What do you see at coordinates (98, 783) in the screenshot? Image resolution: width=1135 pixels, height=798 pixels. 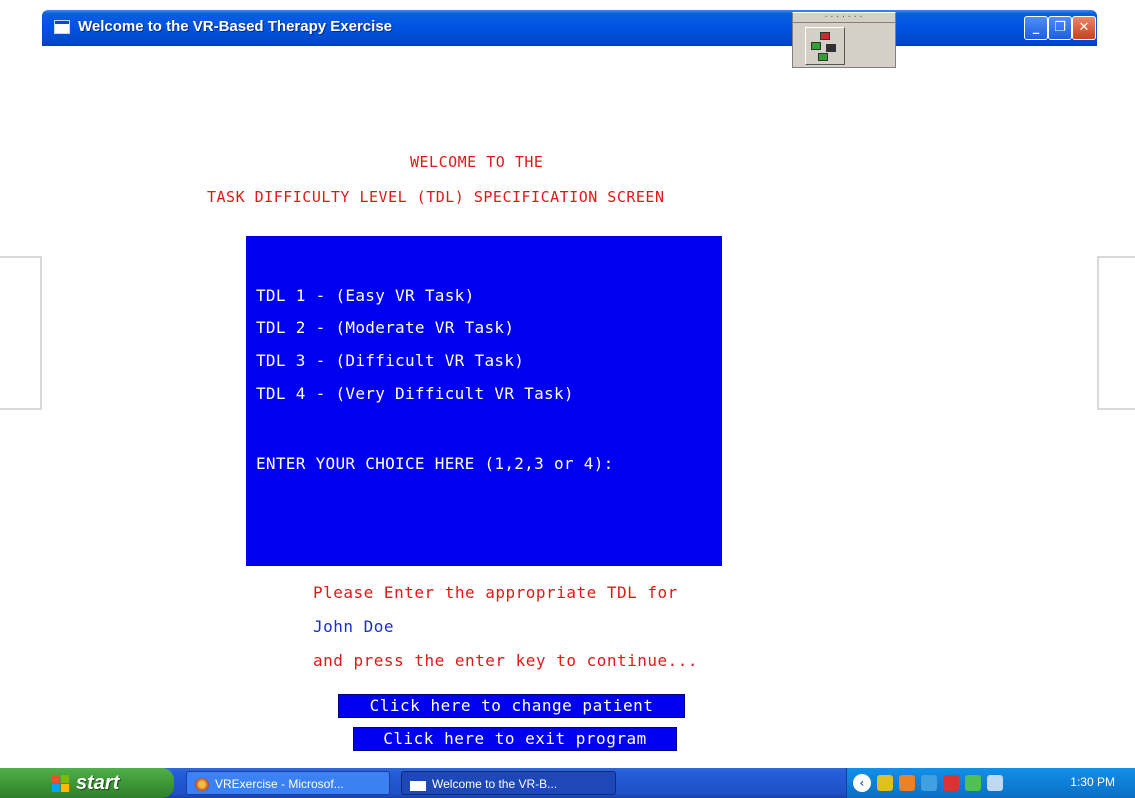 I see `start-label: start` at bounding box center [98, 783].